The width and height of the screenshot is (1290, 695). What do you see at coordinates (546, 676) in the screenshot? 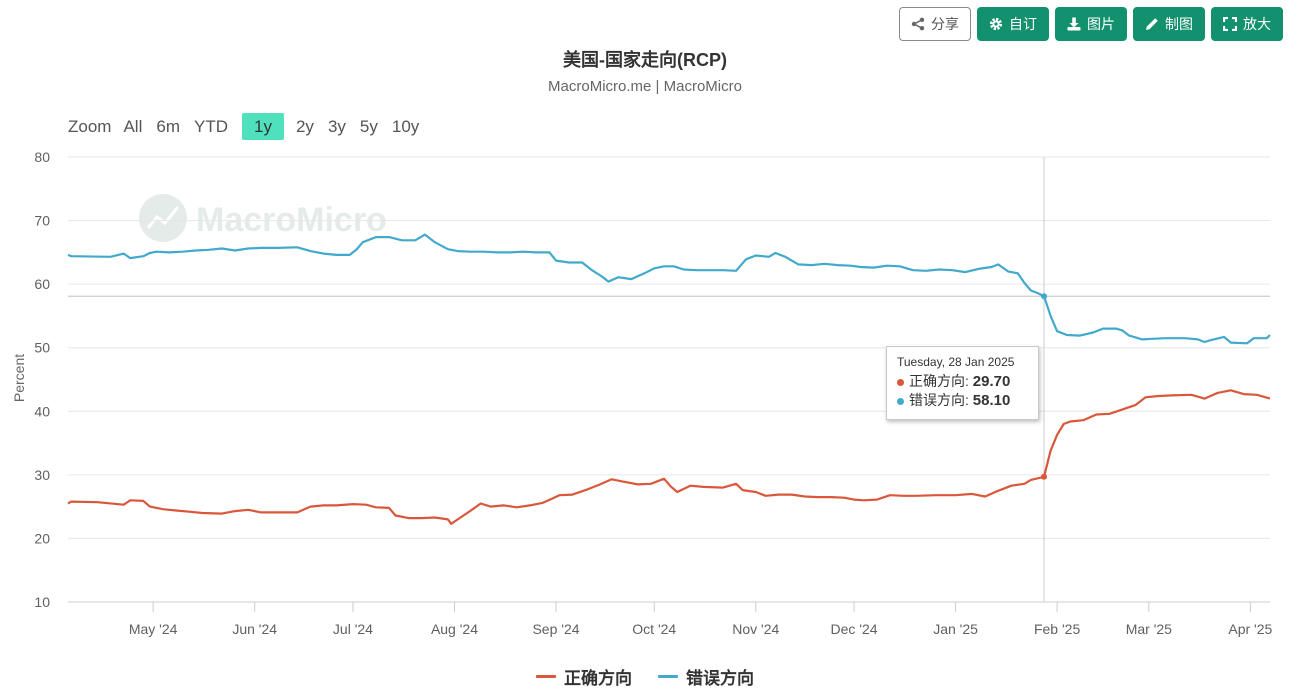
I see `legend-swatch-correct` at bounding box center [546, 676].